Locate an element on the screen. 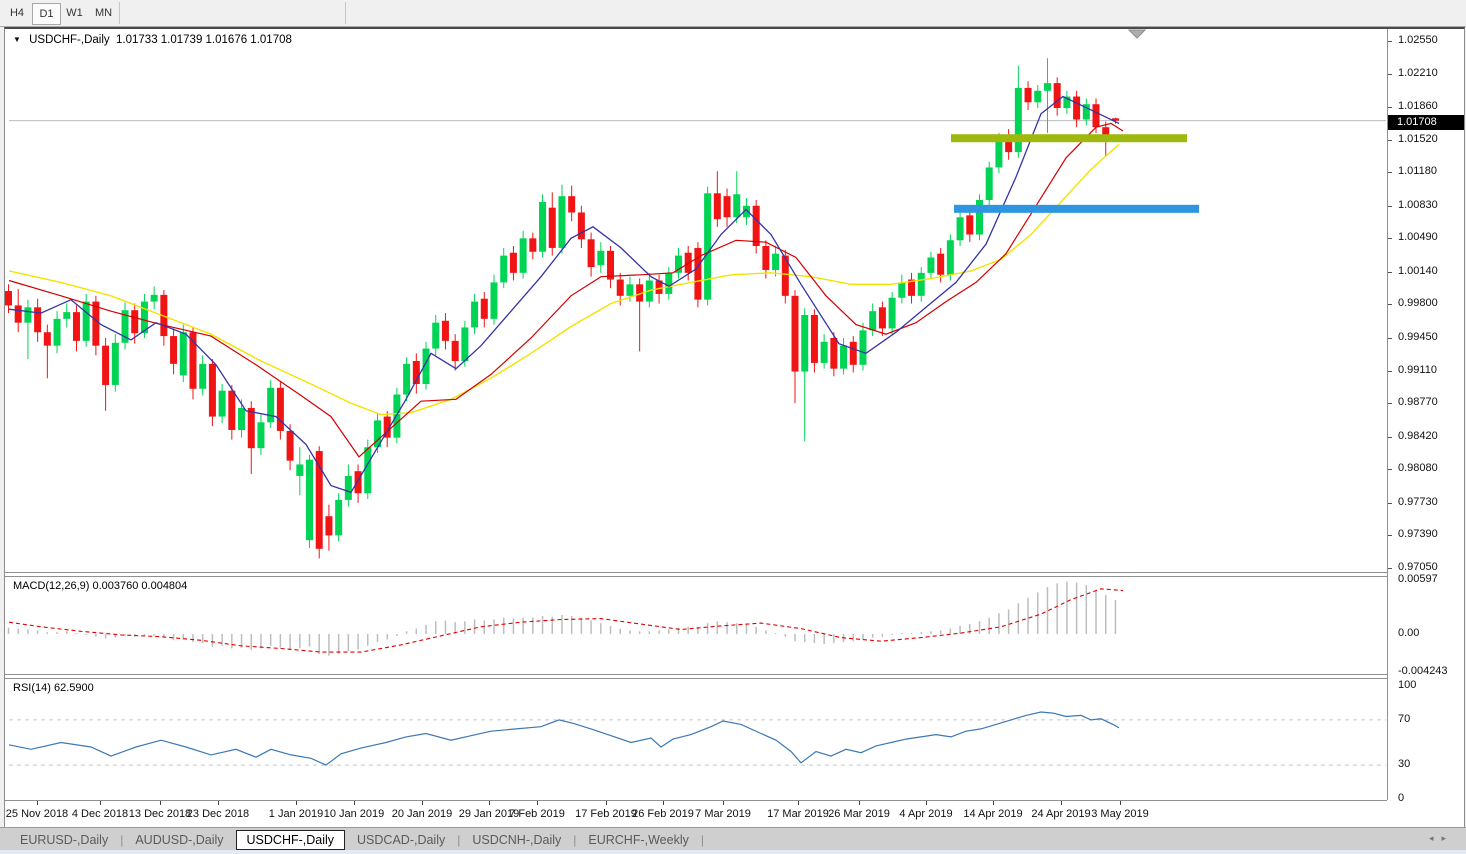  date-axis-label: 7 Mar 2019 is located at coordinates (723, 814).